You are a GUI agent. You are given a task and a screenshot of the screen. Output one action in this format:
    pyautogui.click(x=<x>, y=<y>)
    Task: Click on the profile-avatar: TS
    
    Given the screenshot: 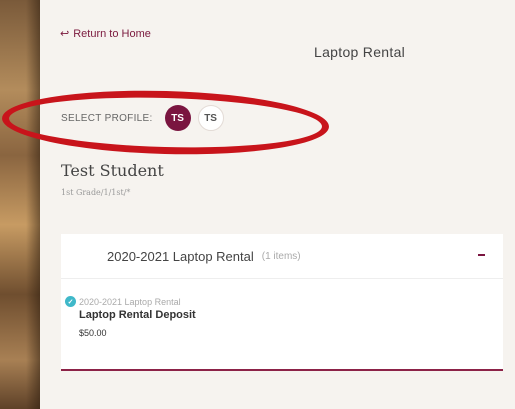 What is the action you would take?
    pyautogui.click(x=210, y=118)
    